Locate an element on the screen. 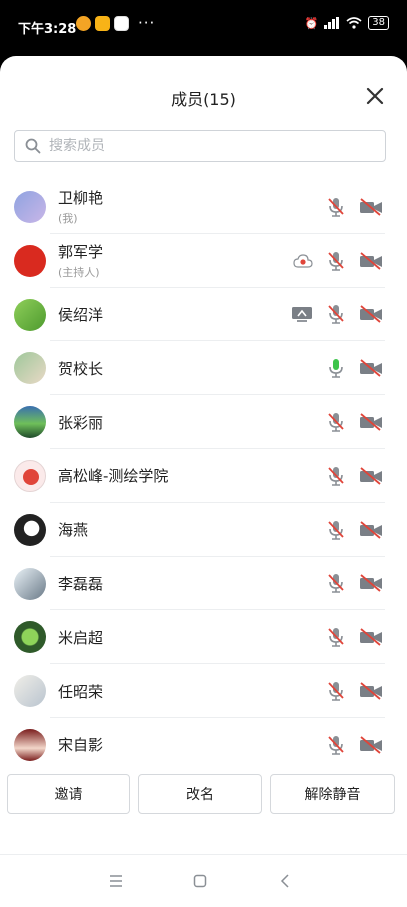 Image resolution: width=407 pixels, height=907 pixels. member-row: 海燕 is located at coordinates (203, 530).